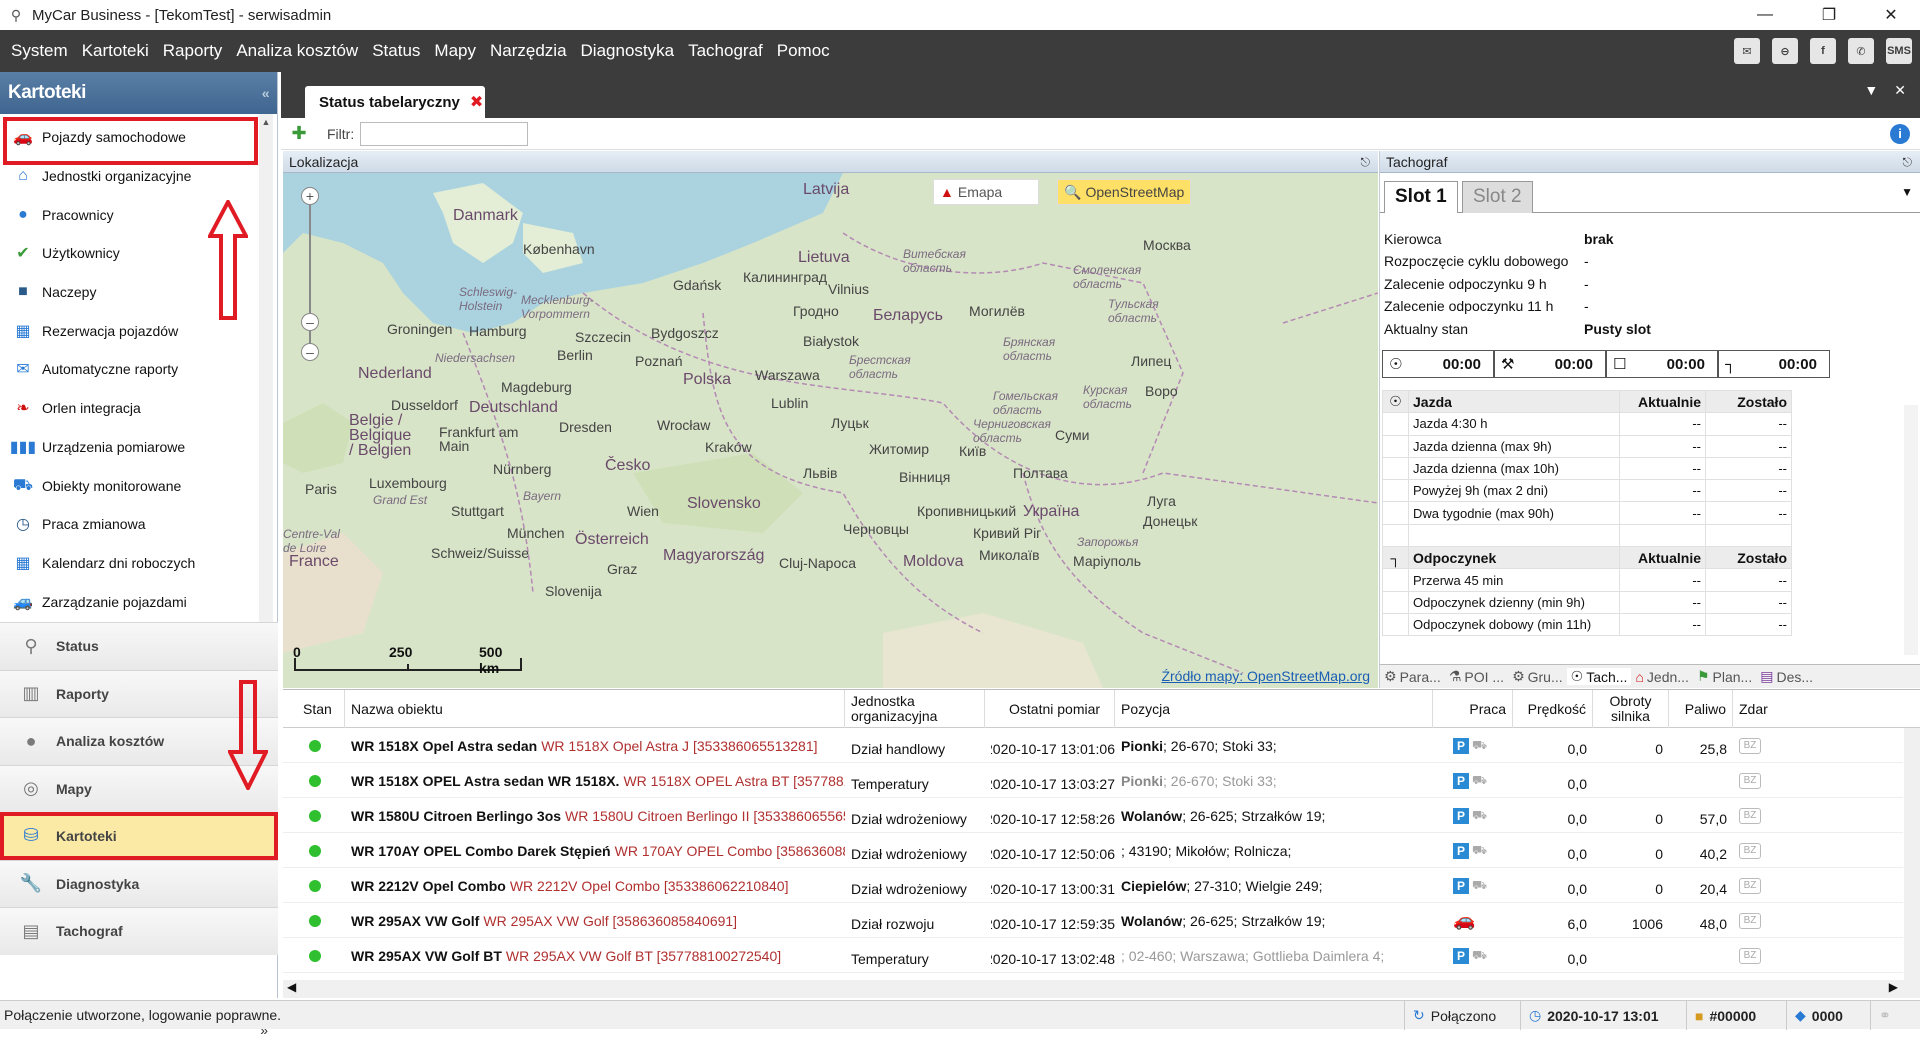 The height and width of the screenshot is (1038, 1920). I want to click on emapa-button: ▲ Emapa, so click(986, 192).